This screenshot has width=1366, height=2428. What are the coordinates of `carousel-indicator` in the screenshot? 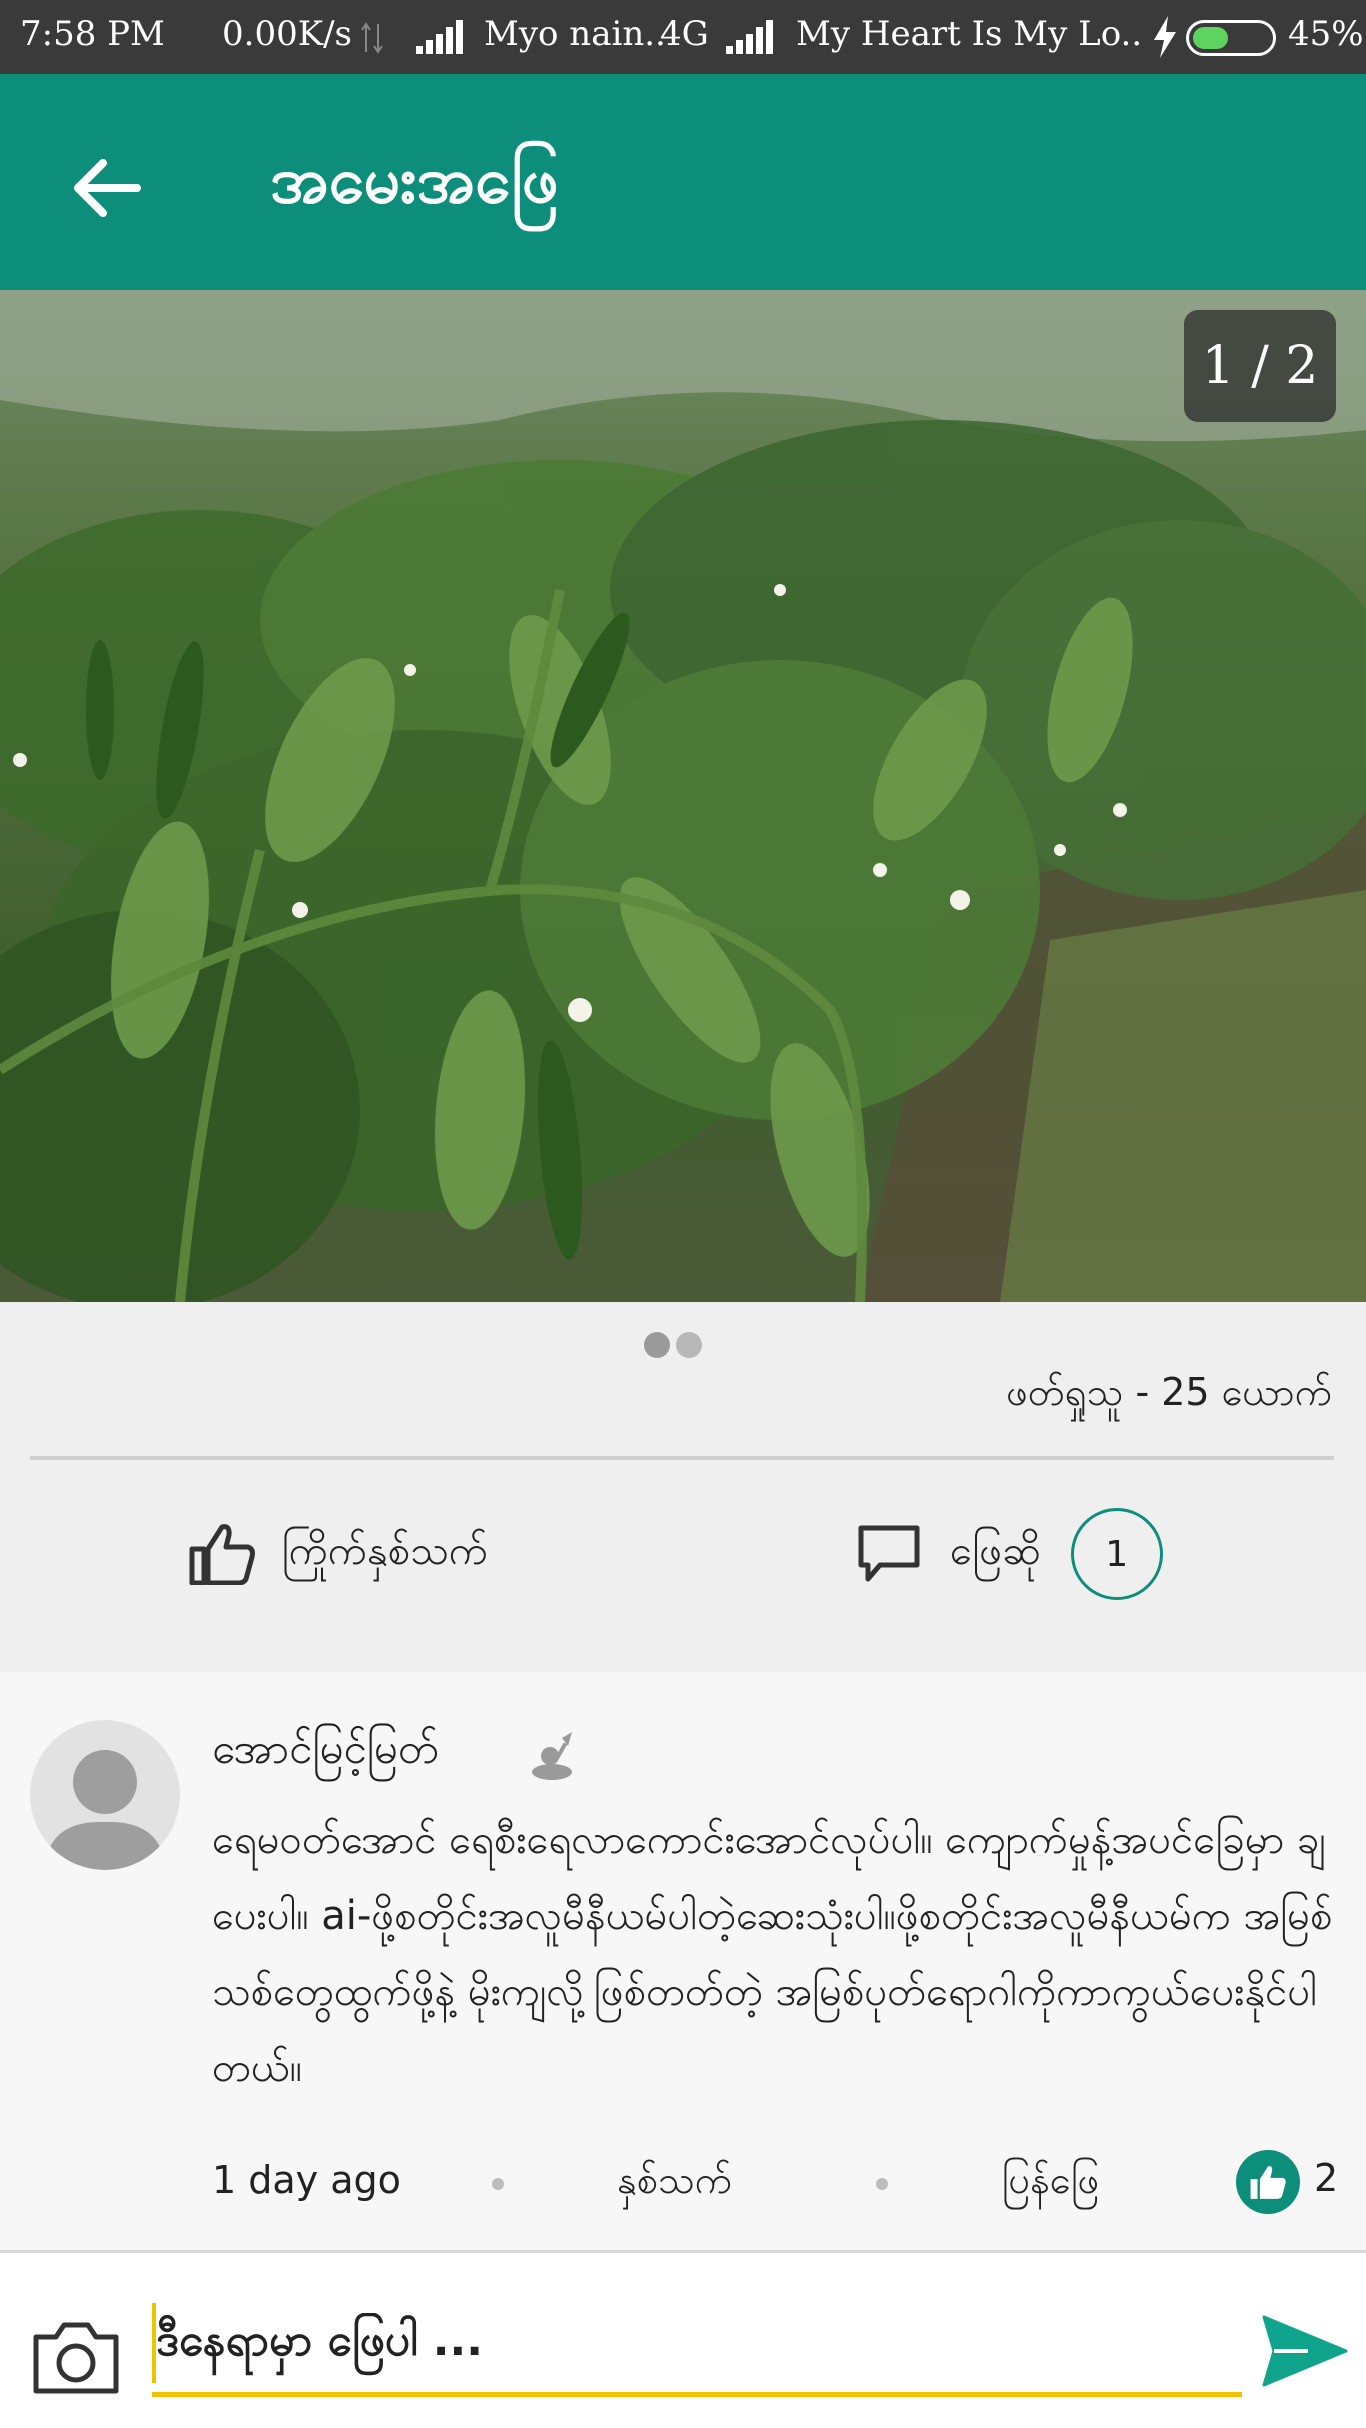 It's located at (673, 1345).